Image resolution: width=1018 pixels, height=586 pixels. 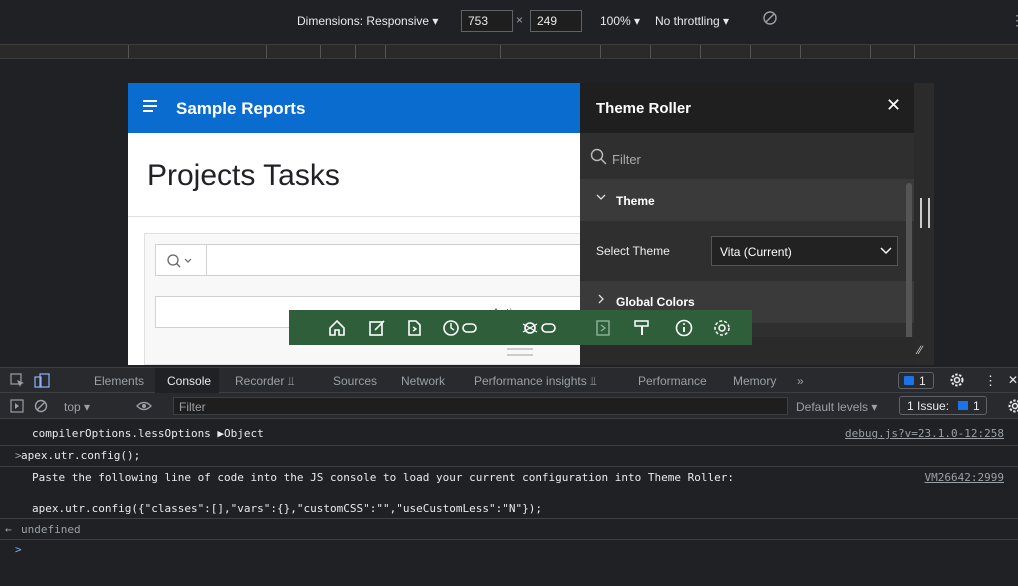 I want to click on filter-placeholder: Filter, so click(x=626, y=159).